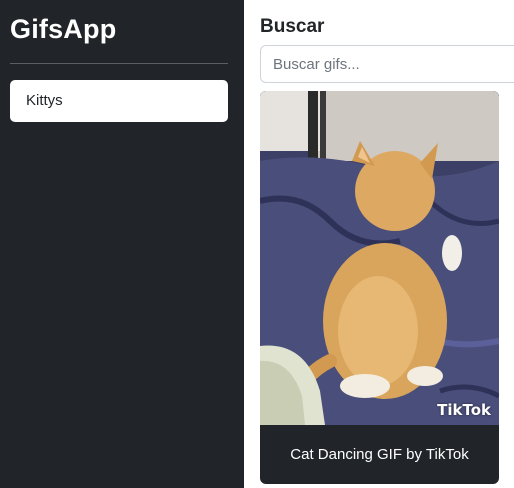 This screenshot has width=514, height=488. What do you see at coordinates (119, 101) in the screenshot?
I see `history-item-kittys: Kittys` at bounding box center [119, 101].